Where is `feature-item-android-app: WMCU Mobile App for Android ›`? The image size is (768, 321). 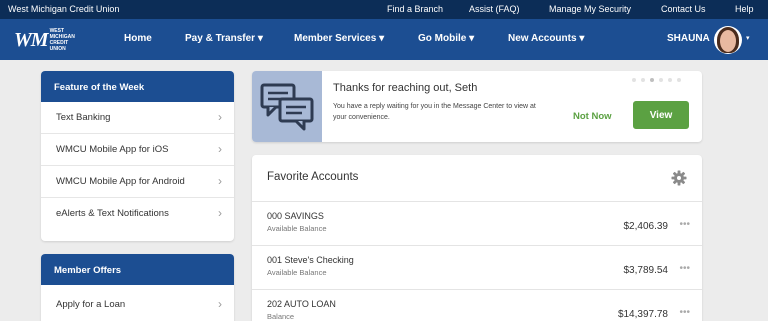
feature-item-android-app: WMCU Mobile App for Android › is located at coordinates (137, 182).